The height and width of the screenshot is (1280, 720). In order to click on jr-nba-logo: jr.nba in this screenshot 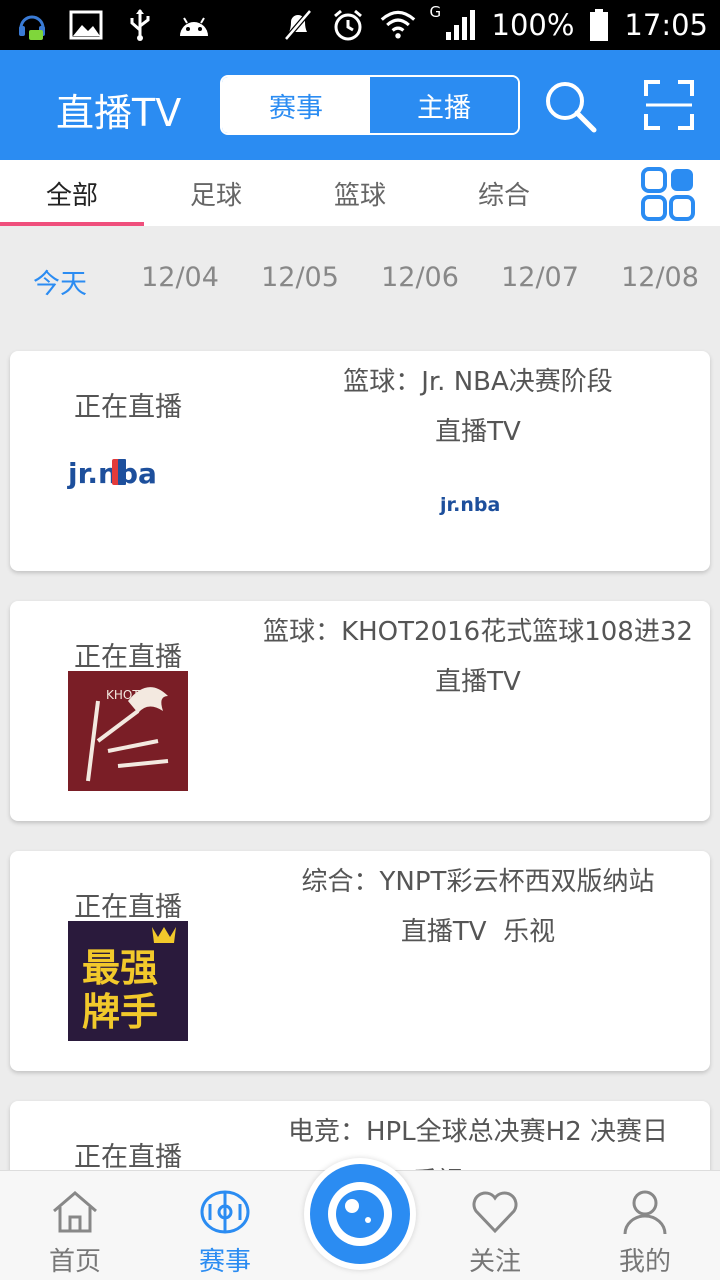, I will do `click(127, 472)`.